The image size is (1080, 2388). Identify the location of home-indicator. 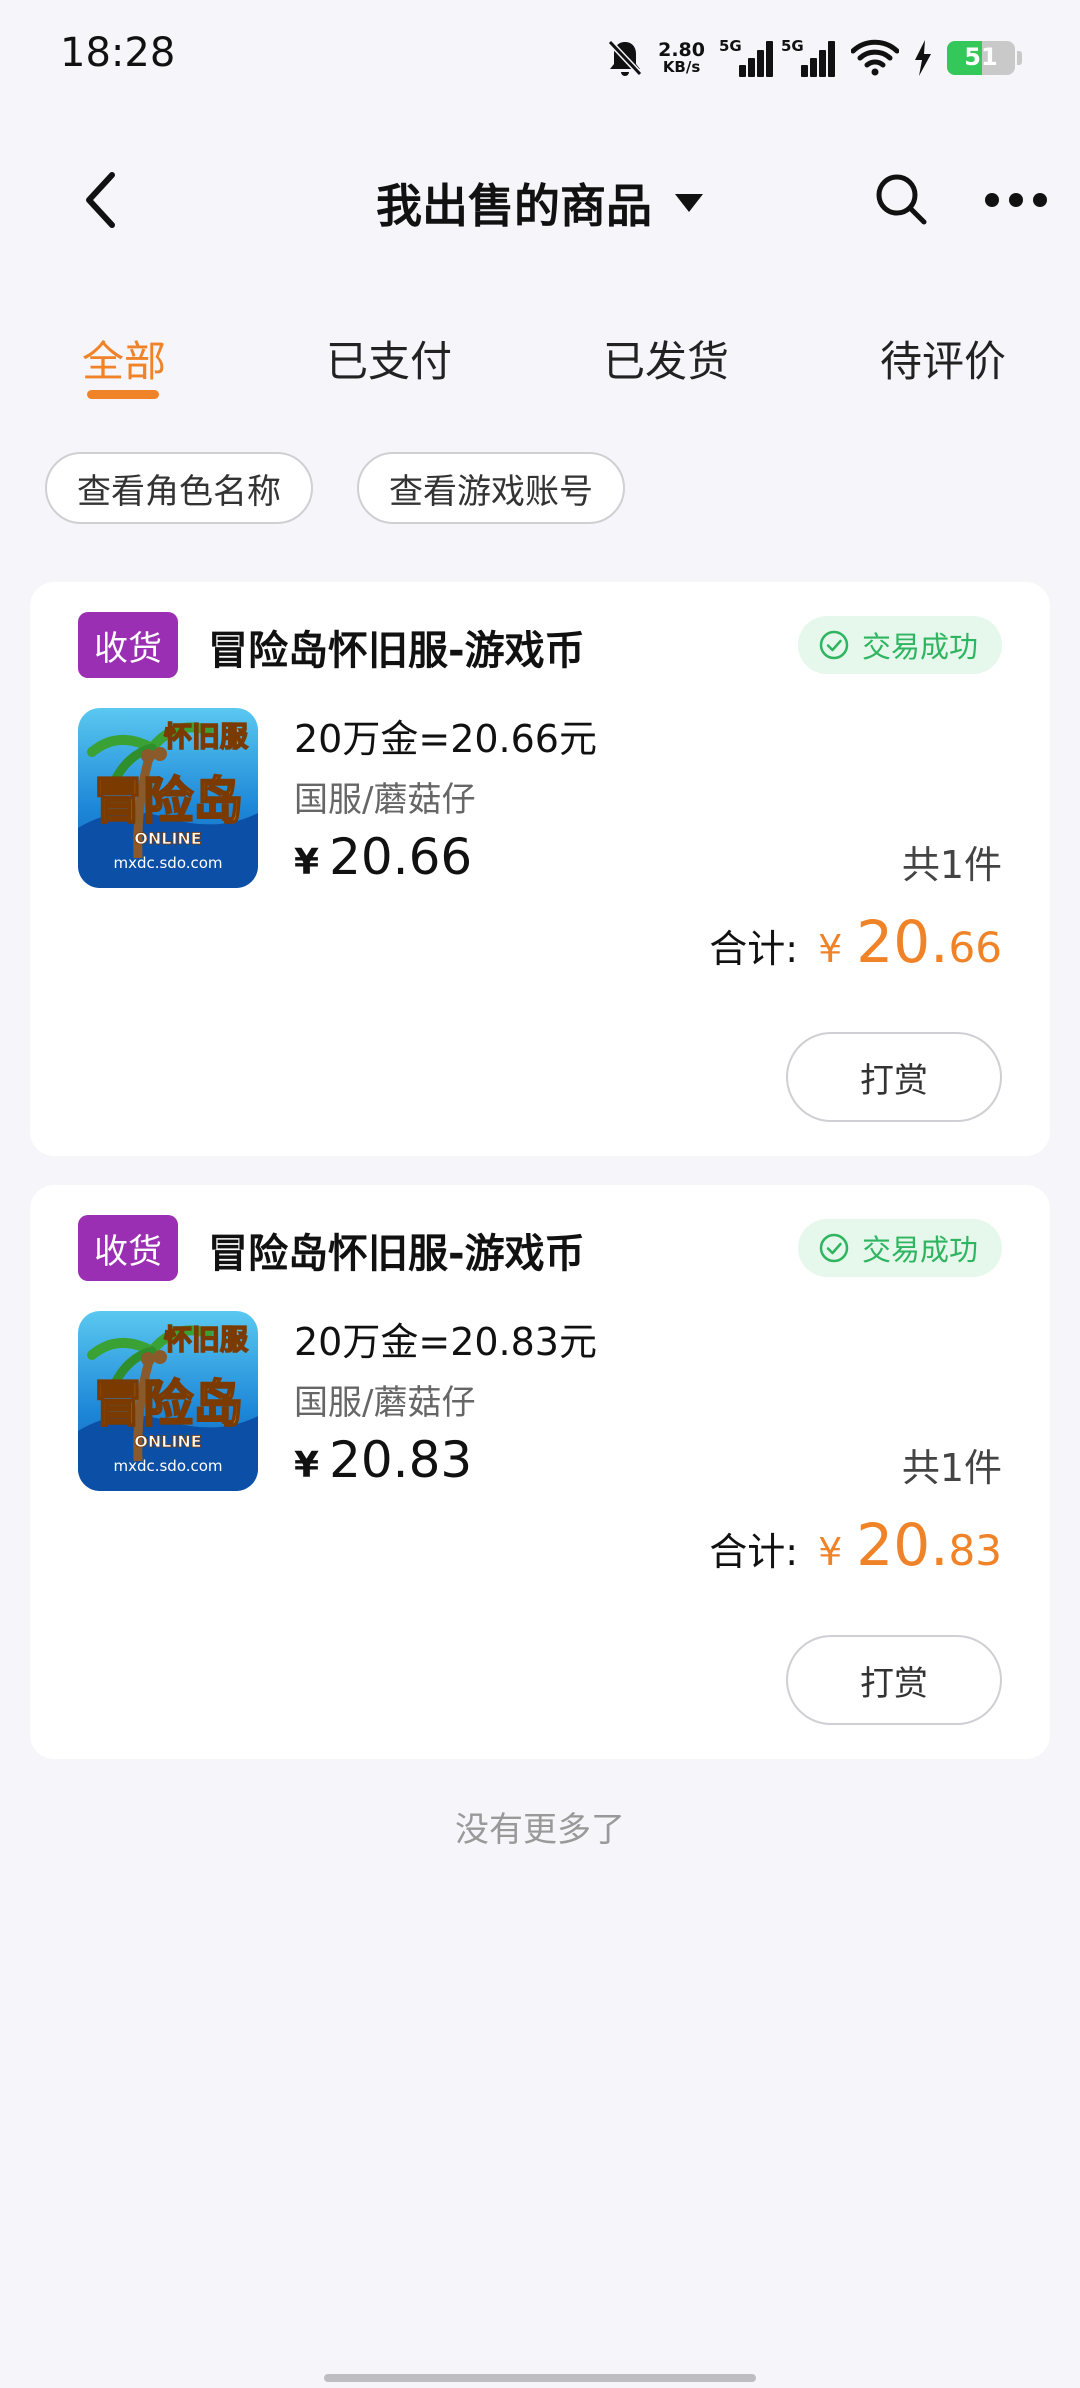
(540, 2378).